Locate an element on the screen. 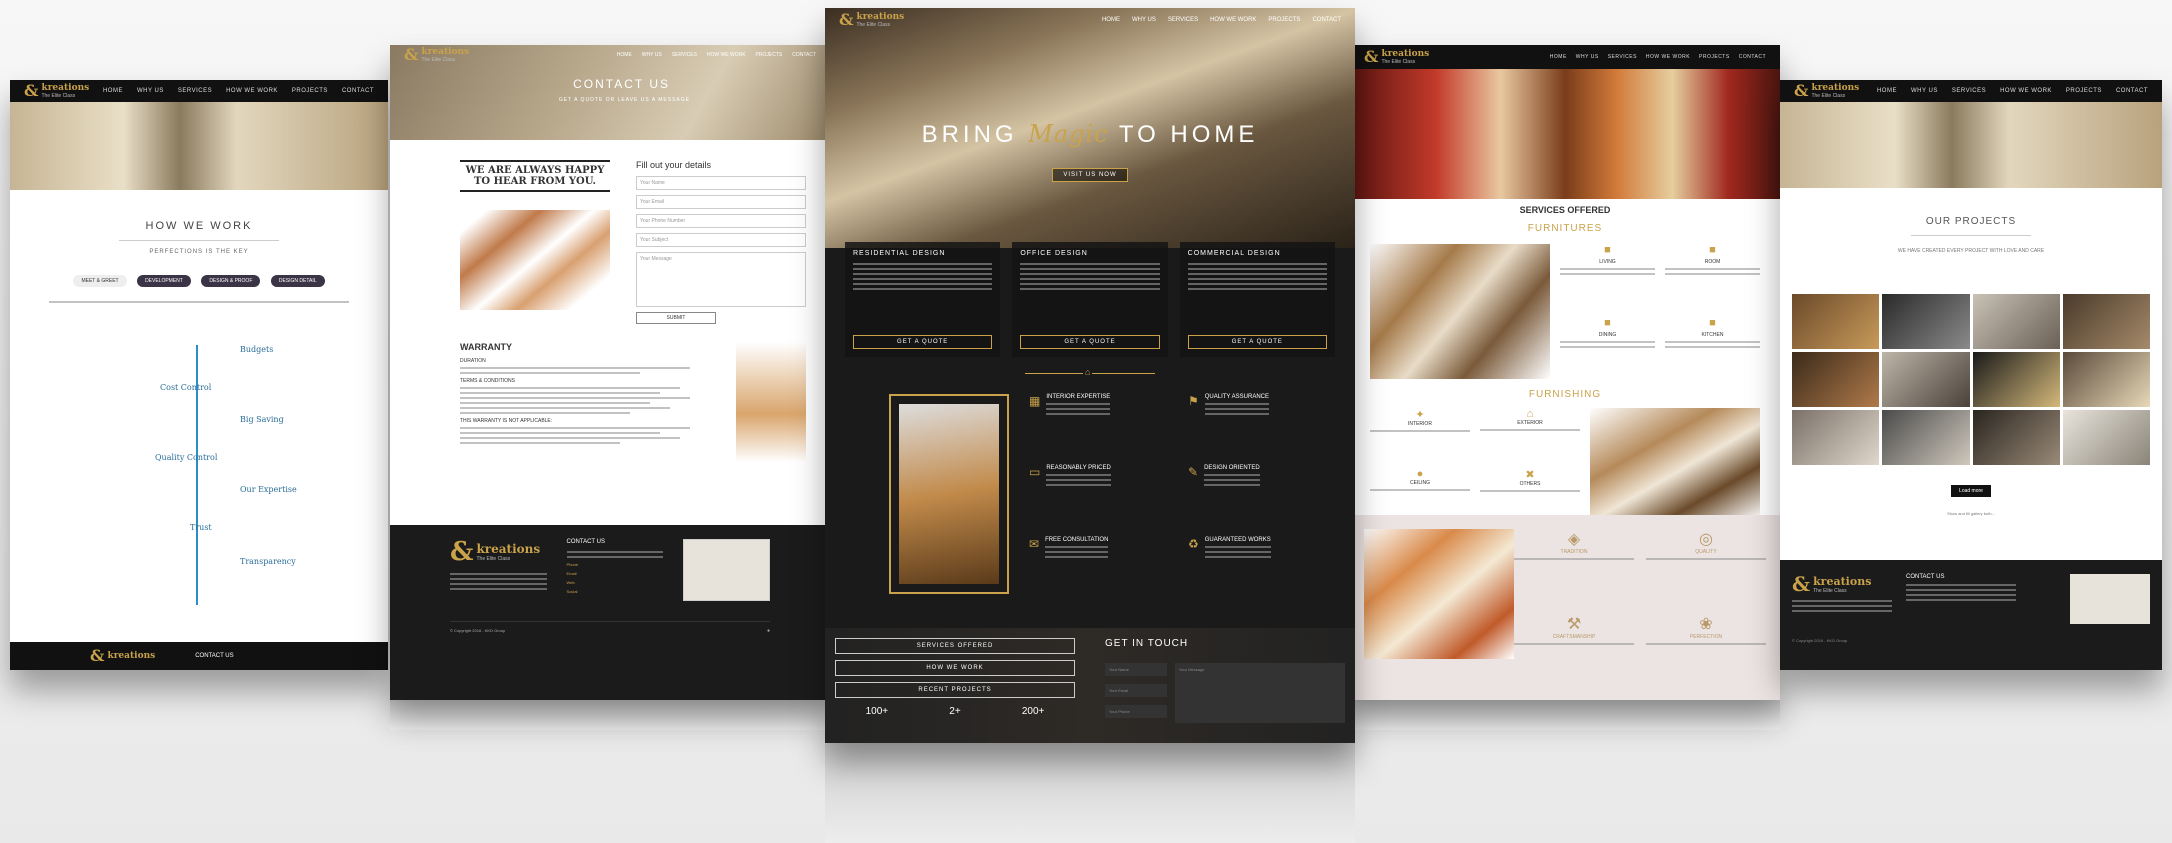 The width and height of the screenshot is (2172, 843). service-interior: ✦ INTERIOR is located at coordinates (1420, 433).